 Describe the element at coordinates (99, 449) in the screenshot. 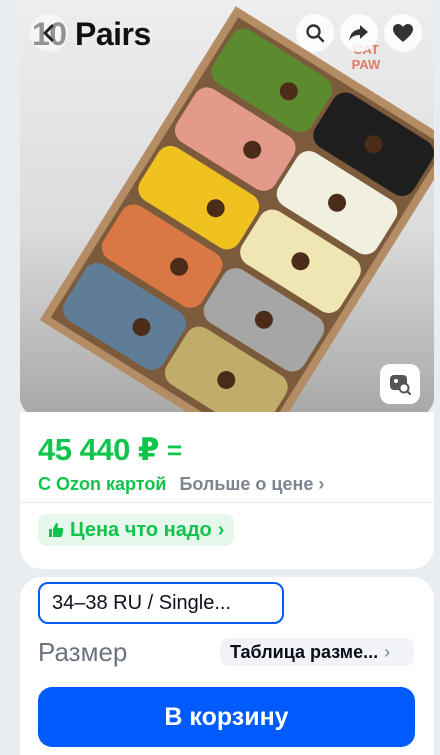

I see `price-value: 45 440 ₽` at that location.